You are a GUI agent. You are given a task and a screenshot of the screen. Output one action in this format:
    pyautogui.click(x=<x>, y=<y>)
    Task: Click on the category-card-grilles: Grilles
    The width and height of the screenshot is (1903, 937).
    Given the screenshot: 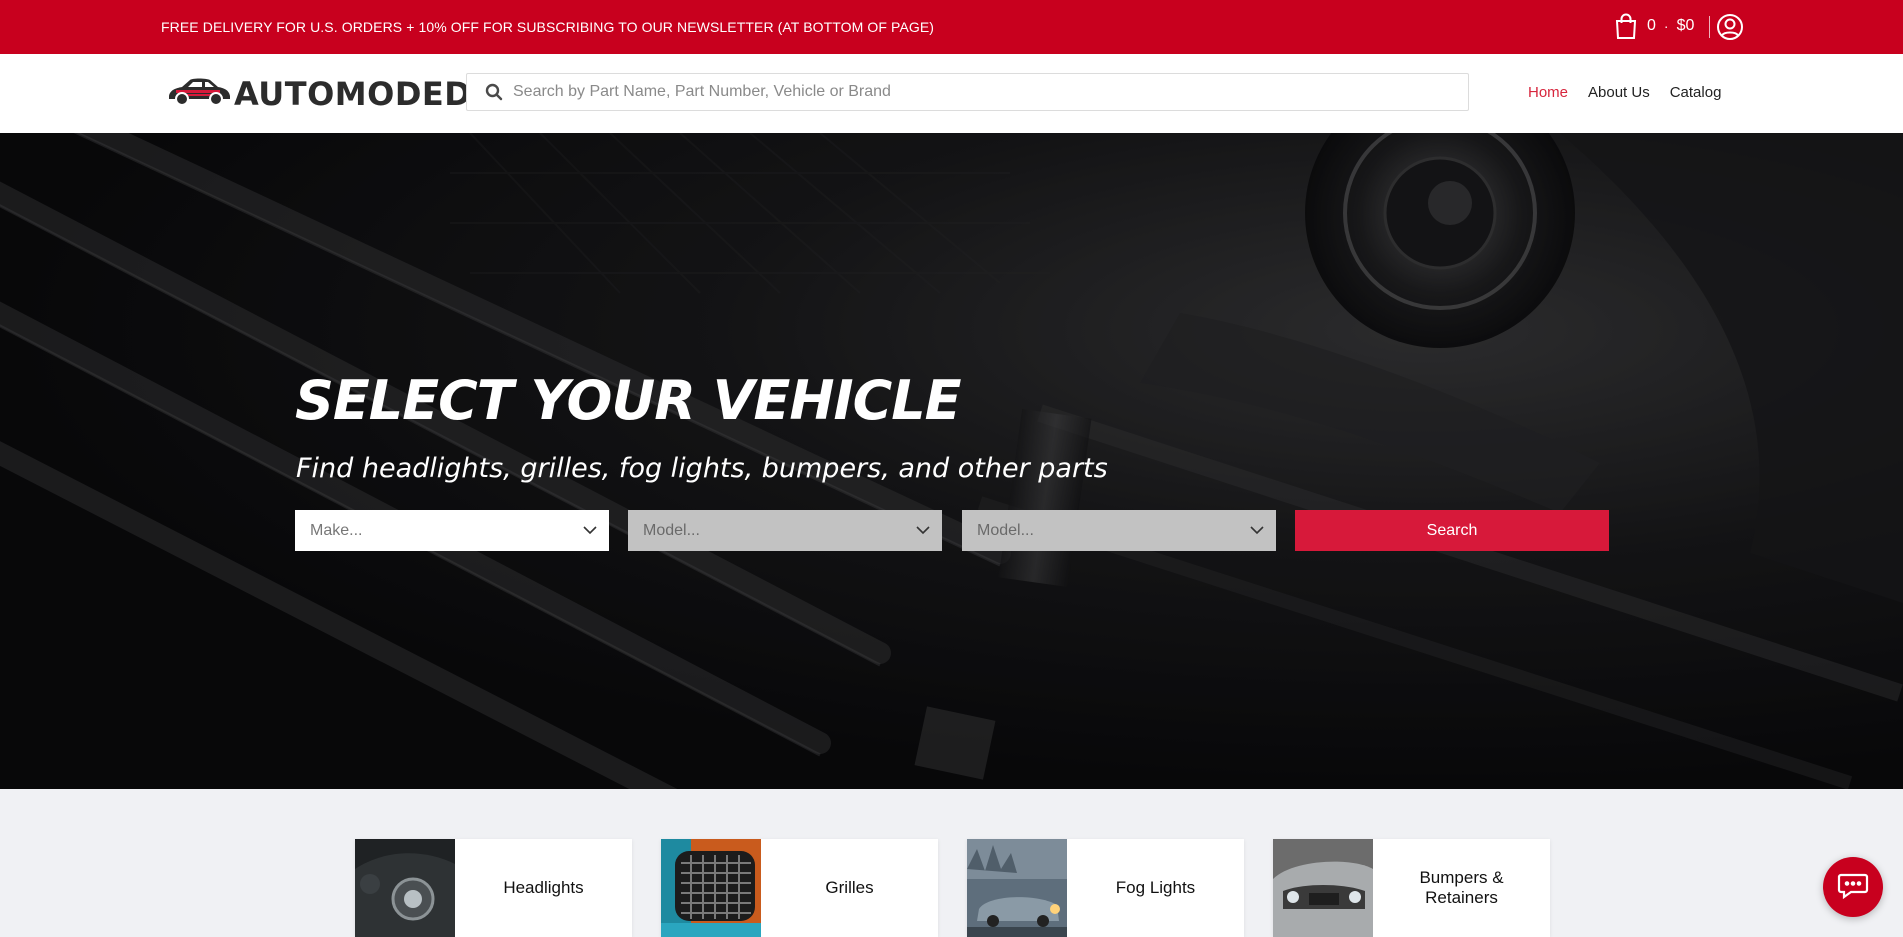 What is the action you would take?
    pyautogui.click(x=799, y=888)
    